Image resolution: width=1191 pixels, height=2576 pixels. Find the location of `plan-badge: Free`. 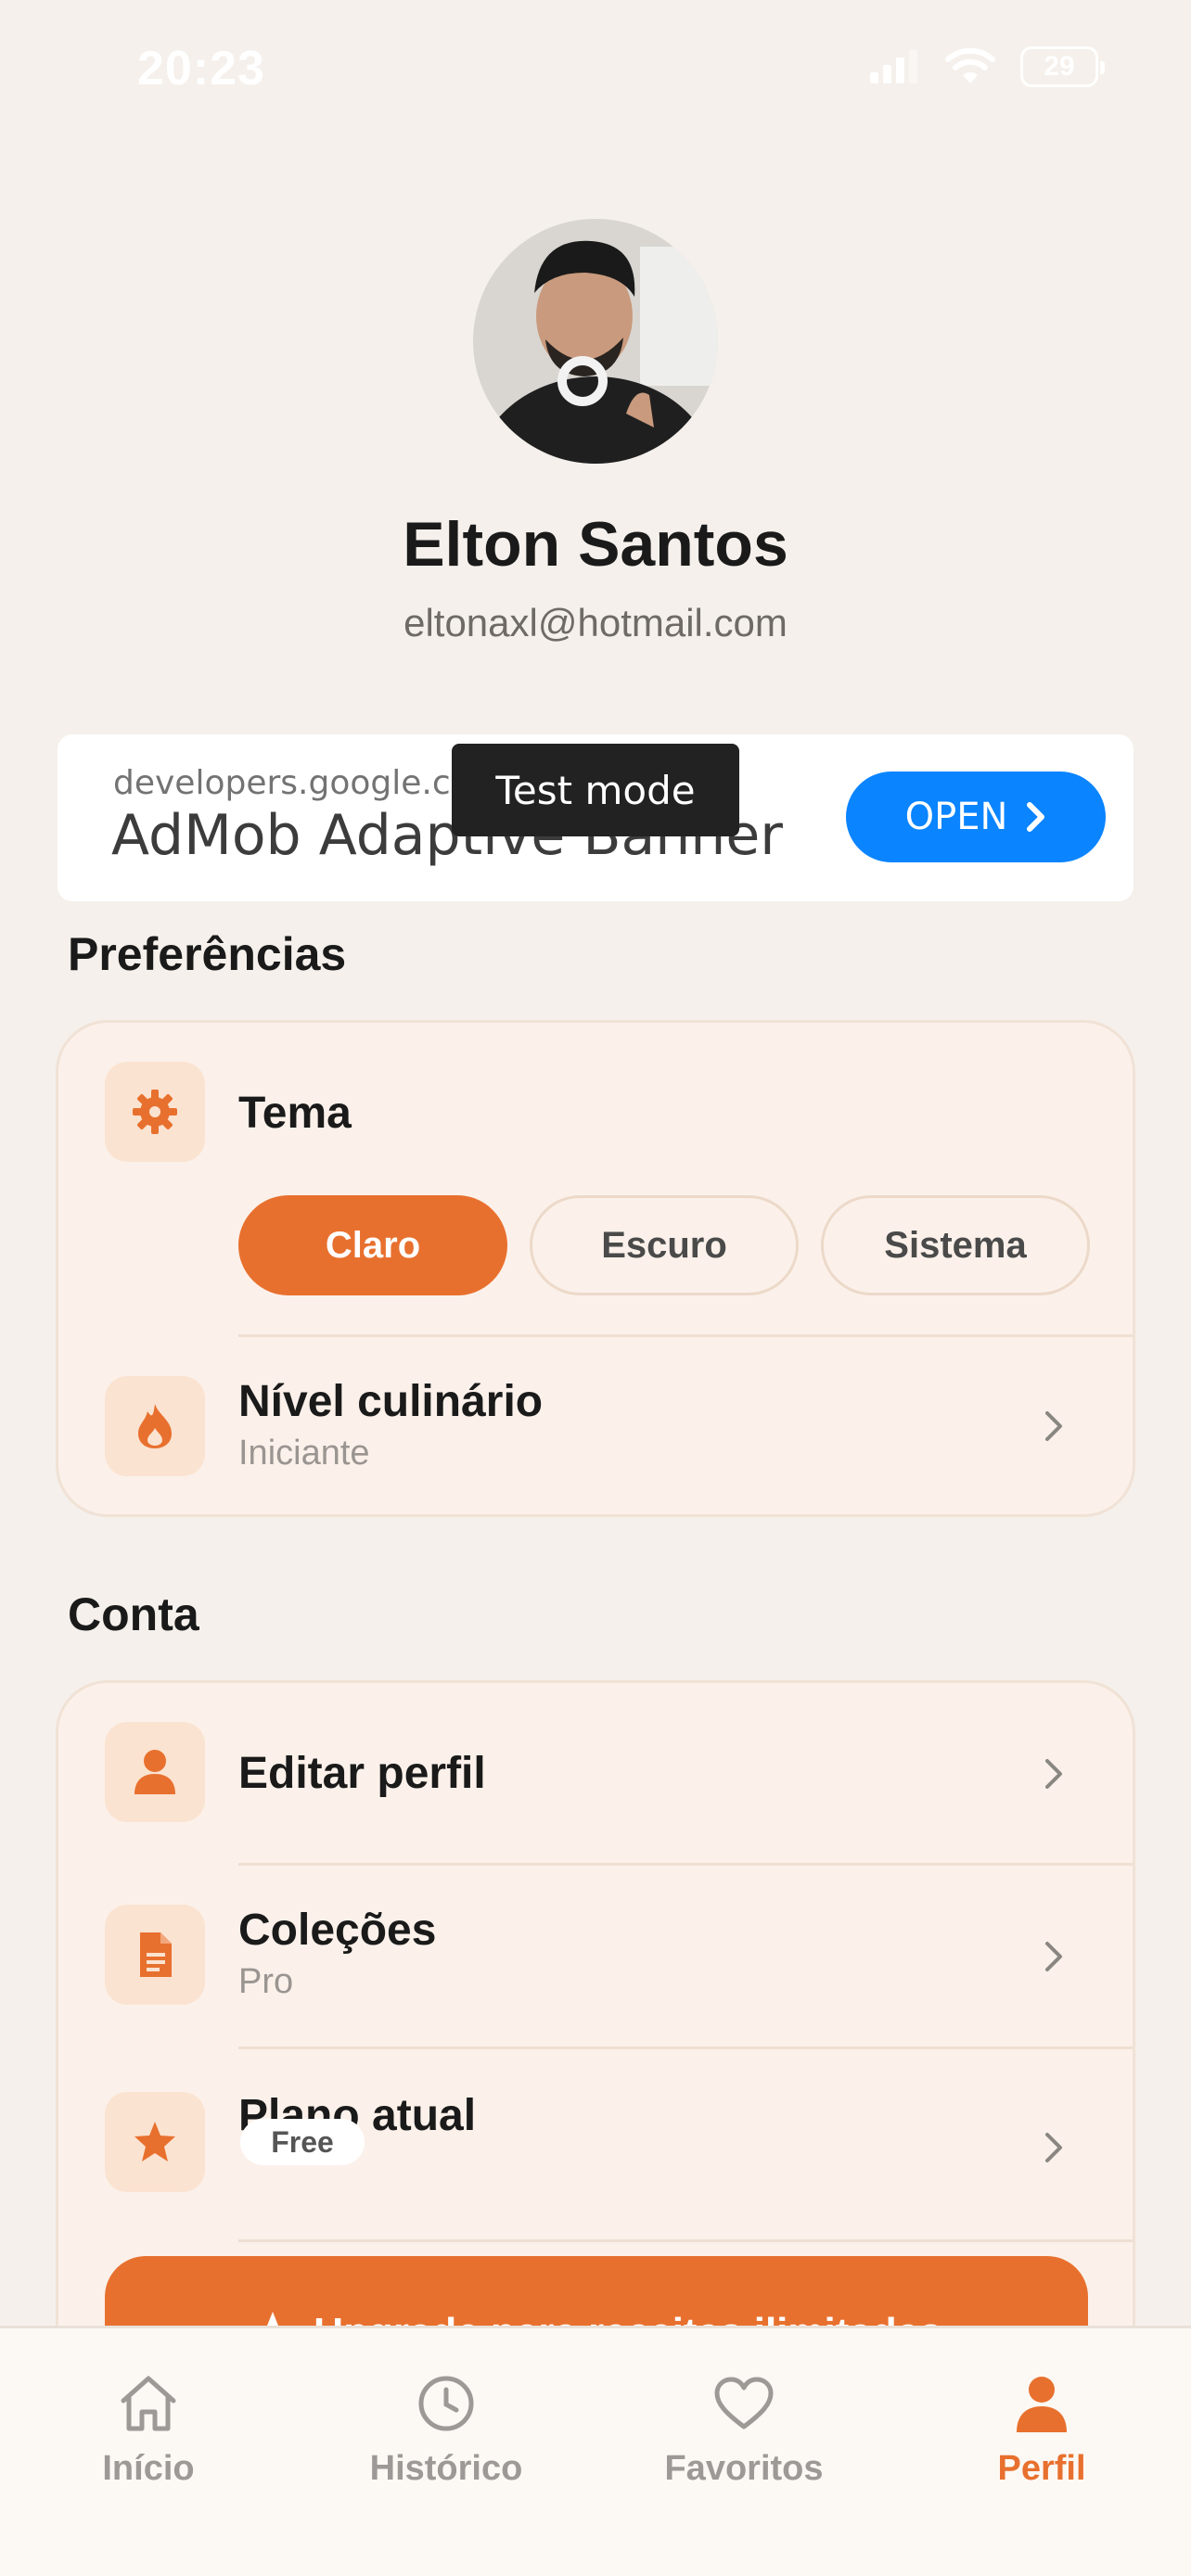

plan-badge: Free is located at coordinates (302, 2142).